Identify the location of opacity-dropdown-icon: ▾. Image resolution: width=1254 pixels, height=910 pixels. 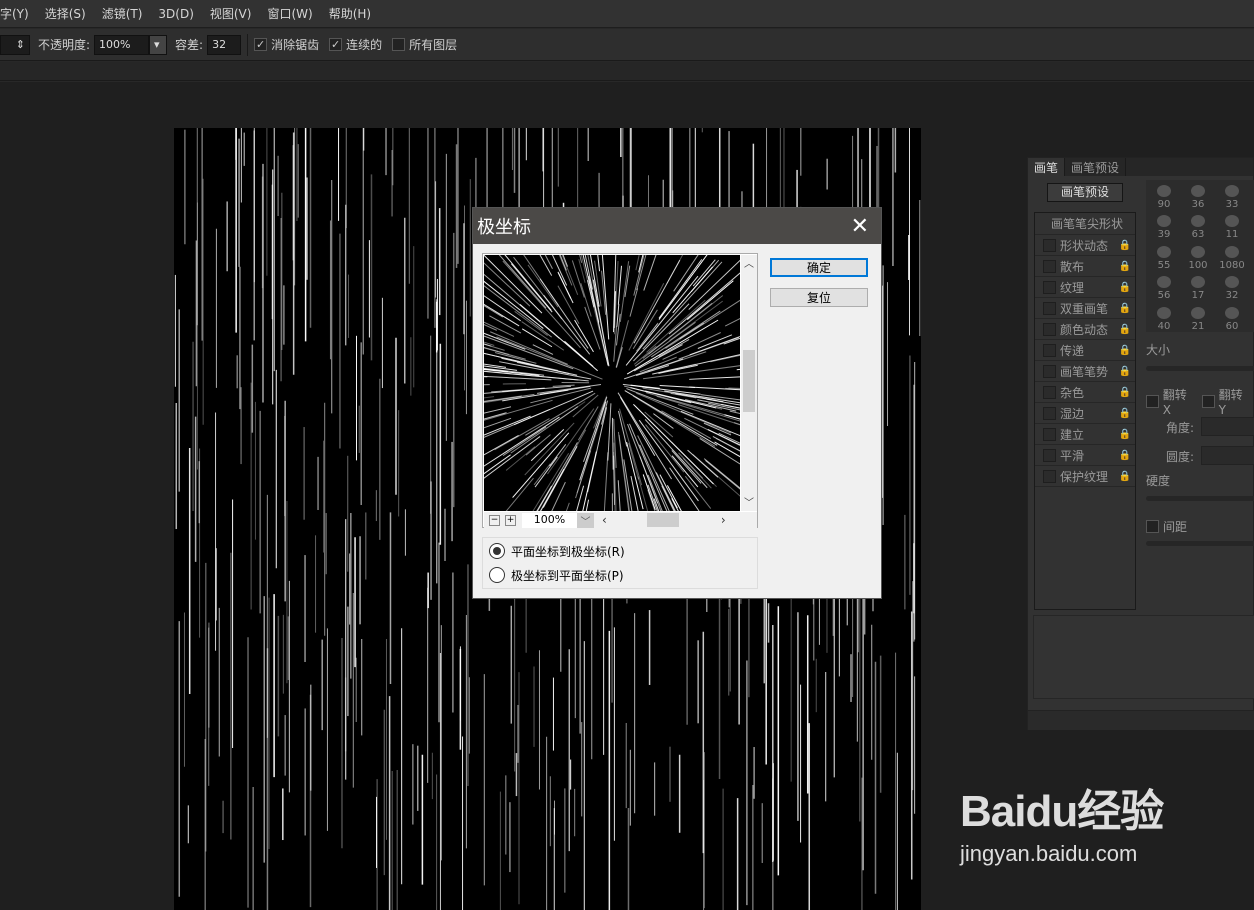
(158, 44).